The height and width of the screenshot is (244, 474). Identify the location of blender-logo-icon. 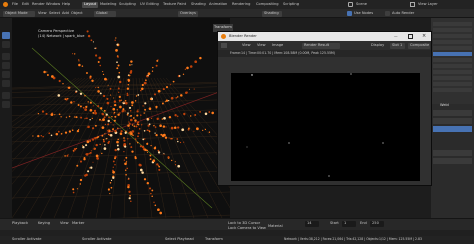
(5, 4).